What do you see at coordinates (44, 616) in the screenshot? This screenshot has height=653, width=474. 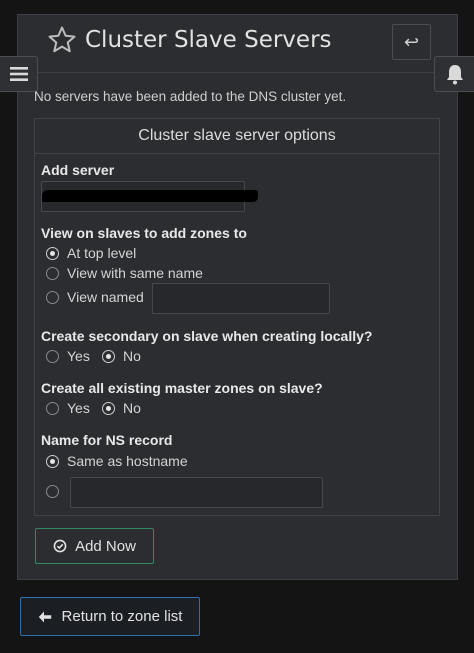 I see `arrow-left-icon` at bounding box center [44, 616].